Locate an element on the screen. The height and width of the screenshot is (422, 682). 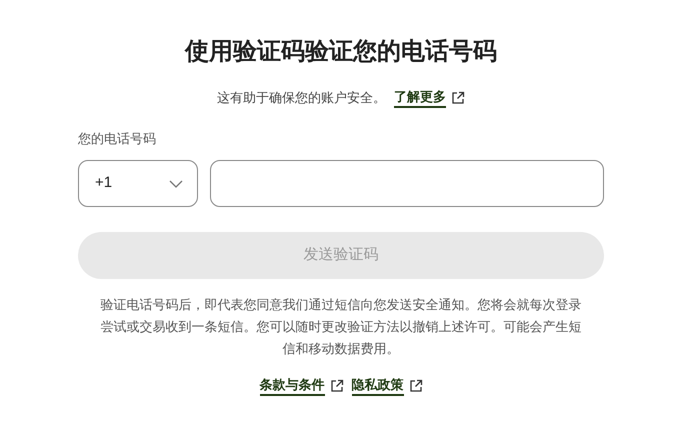
country-code-select: +1 is located at coordinates (138, 183).